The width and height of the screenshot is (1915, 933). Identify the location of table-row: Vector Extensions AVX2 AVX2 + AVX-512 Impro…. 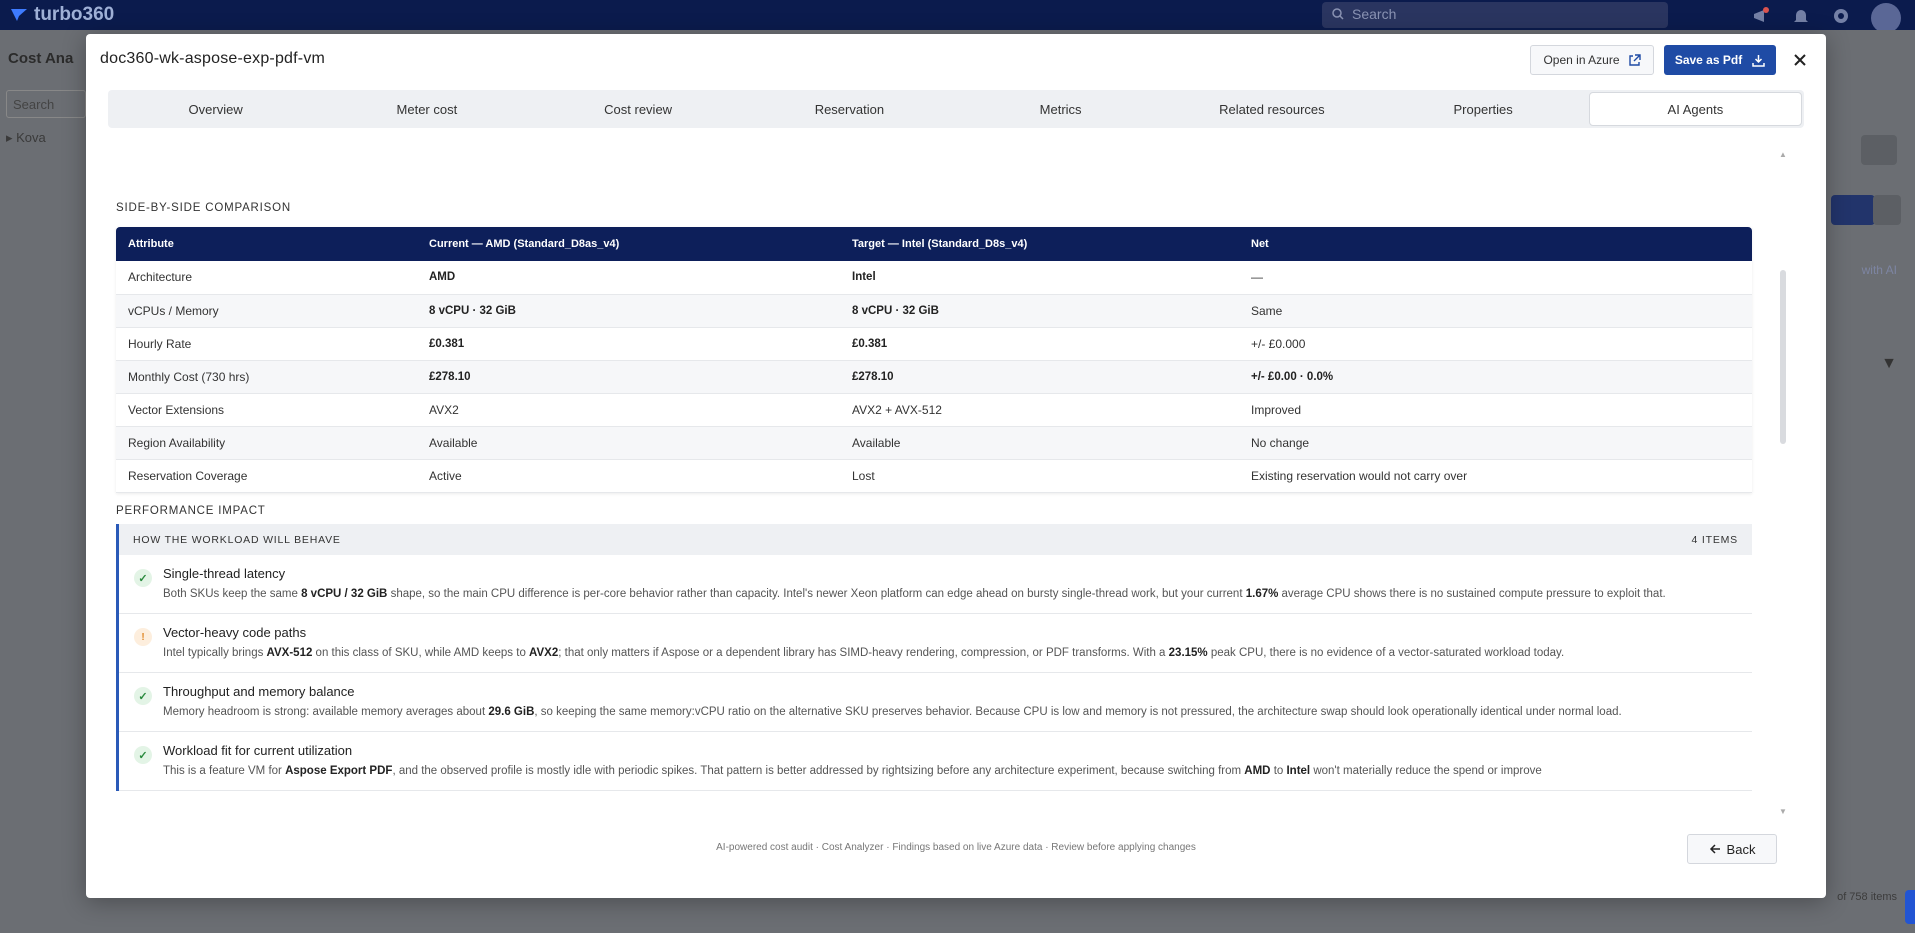
(934, 410).